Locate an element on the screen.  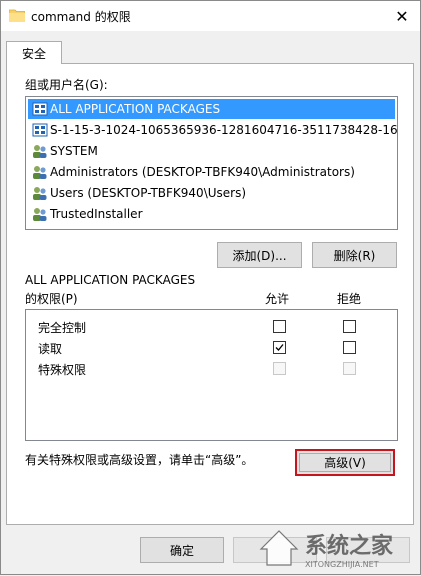
close-icon: ✕ is located at coordinates (402, 16).